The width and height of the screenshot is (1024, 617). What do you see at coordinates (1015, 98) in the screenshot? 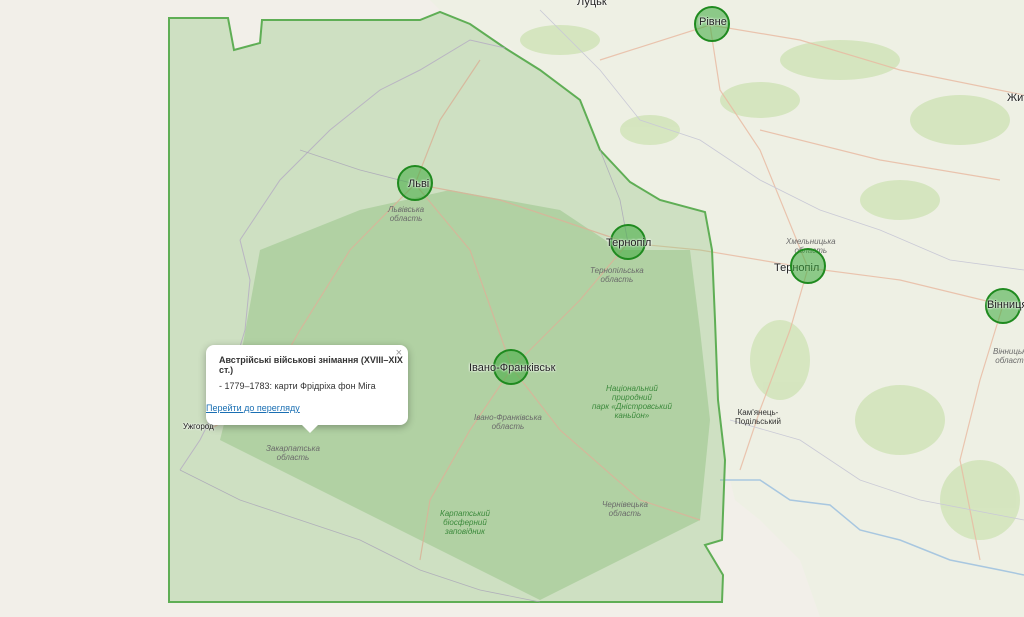
I see `city-label-zhytomyr: Жит` at bounding box center [1015, 98].